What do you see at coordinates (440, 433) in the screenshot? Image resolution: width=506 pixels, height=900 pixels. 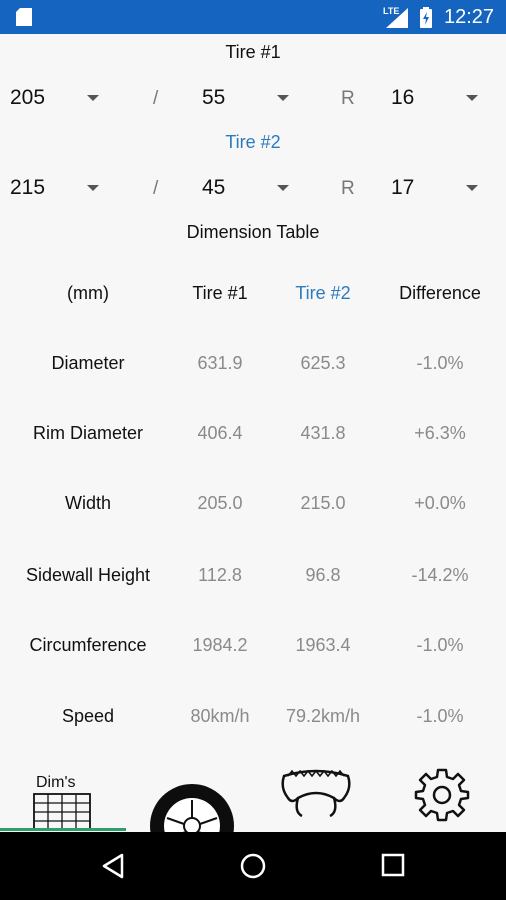 I see `difference-value: +6.3%` at bounding box center [440, 433].